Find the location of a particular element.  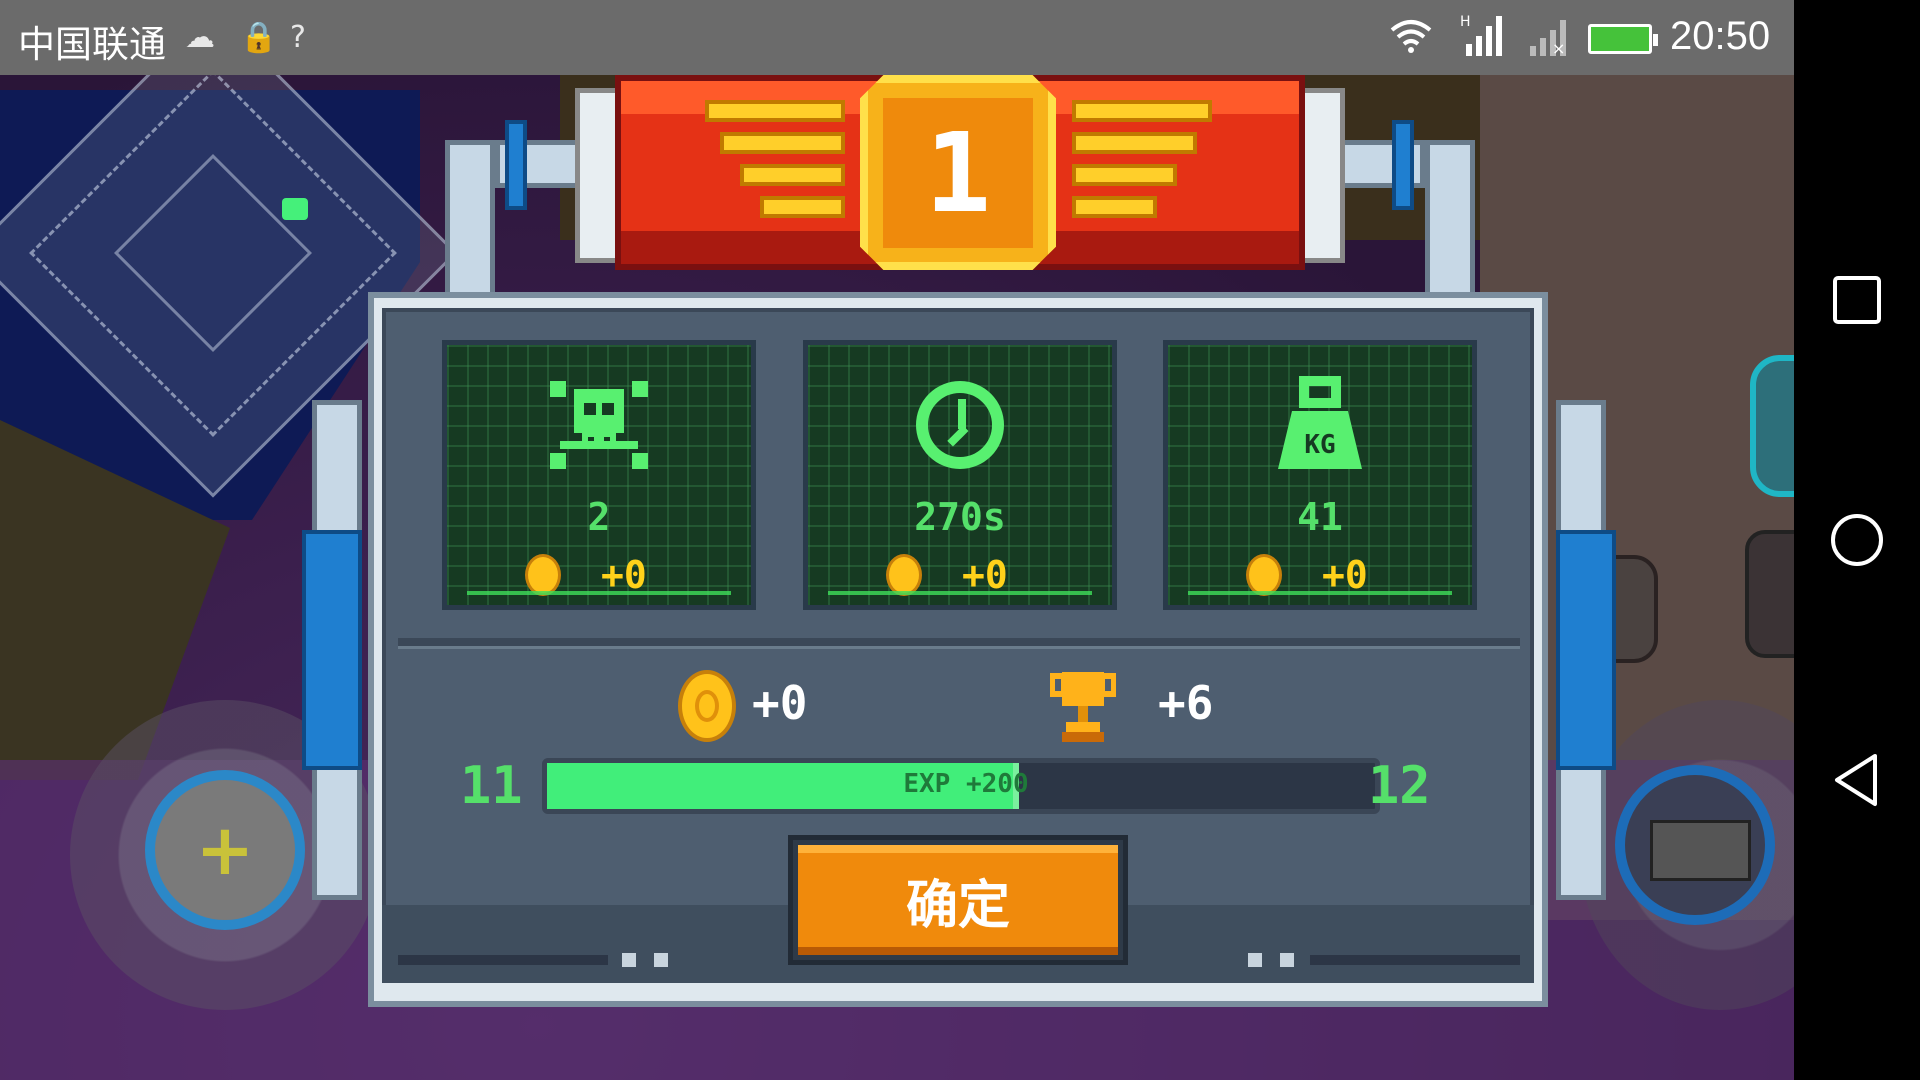

back-button is located at coordinates (1857, 780).